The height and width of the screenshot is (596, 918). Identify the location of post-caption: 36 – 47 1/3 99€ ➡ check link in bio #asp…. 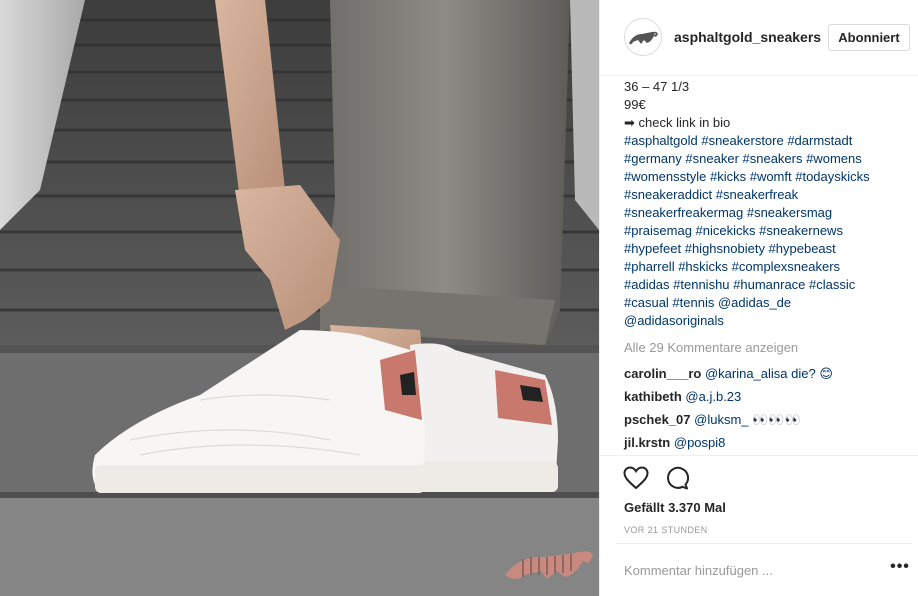
(769, 204).